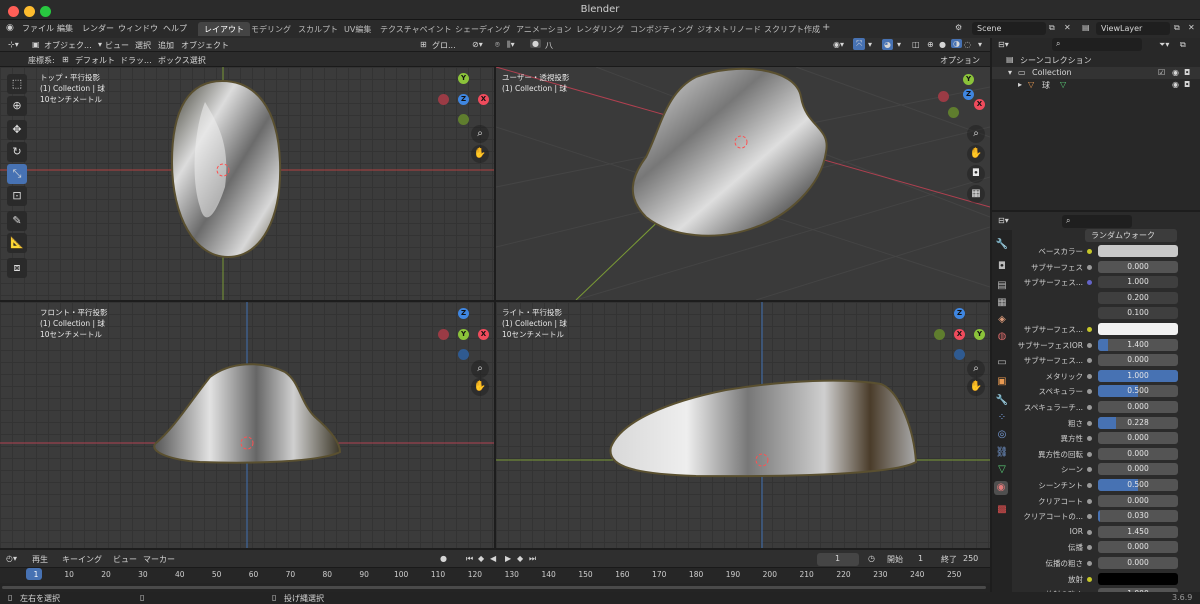 The height and width of the screenshot is (604, 1200). What do you see at coordinates (1138, 344) in the screenshot?
I see `number-field: 1.400` at bounding box center [1138, 344].